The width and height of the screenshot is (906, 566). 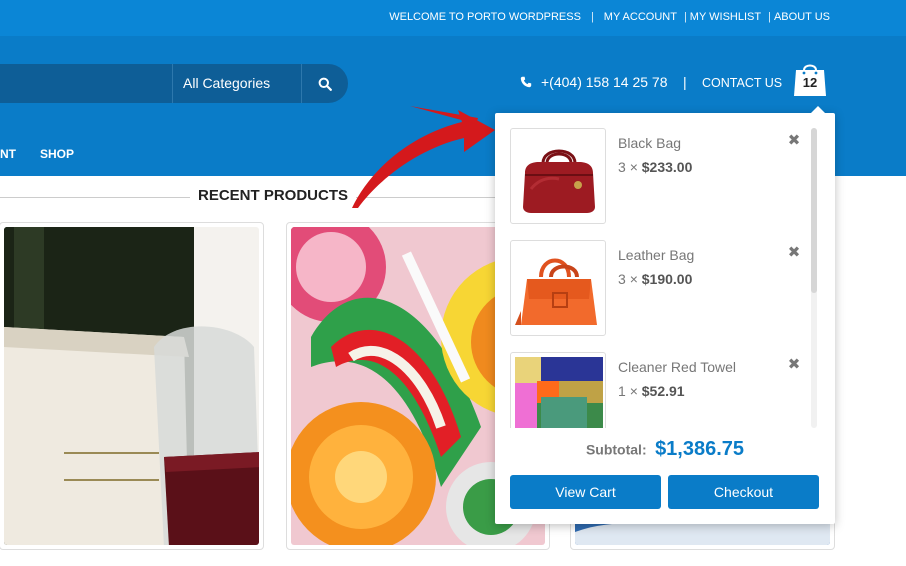 What do you see at coordinates (649, 143) in the screenshot?
I see `cart-item-name: Black Bag` at bounding box center [649, 143].